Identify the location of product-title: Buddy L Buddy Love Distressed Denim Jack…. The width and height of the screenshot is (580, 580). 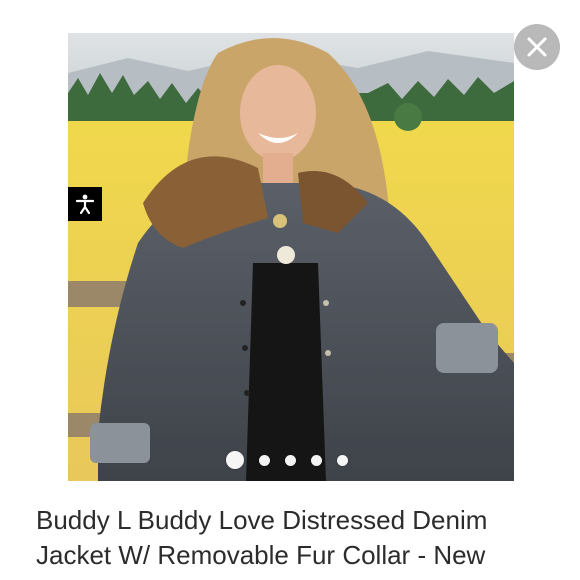
(301, 538).